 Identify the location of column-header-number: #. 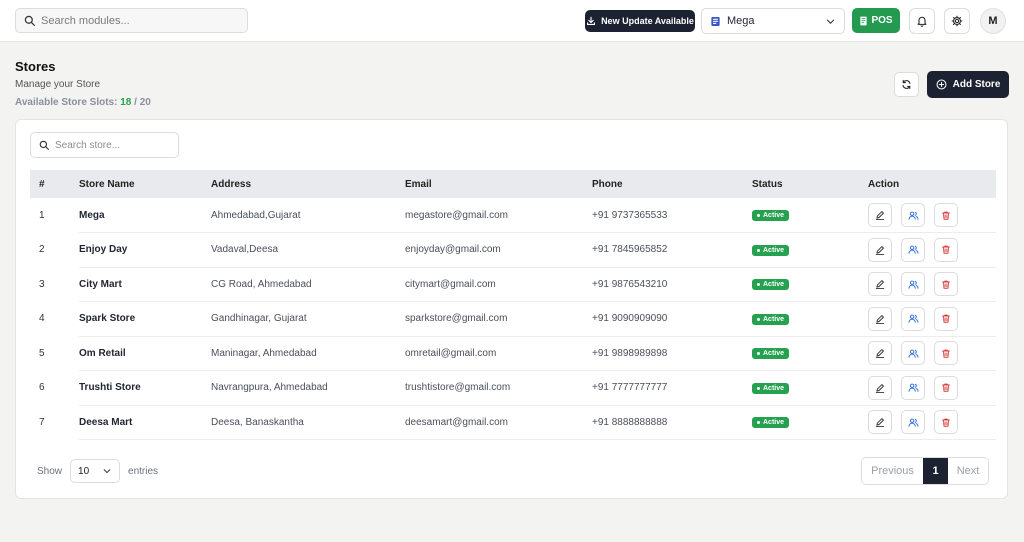
(42, 184).